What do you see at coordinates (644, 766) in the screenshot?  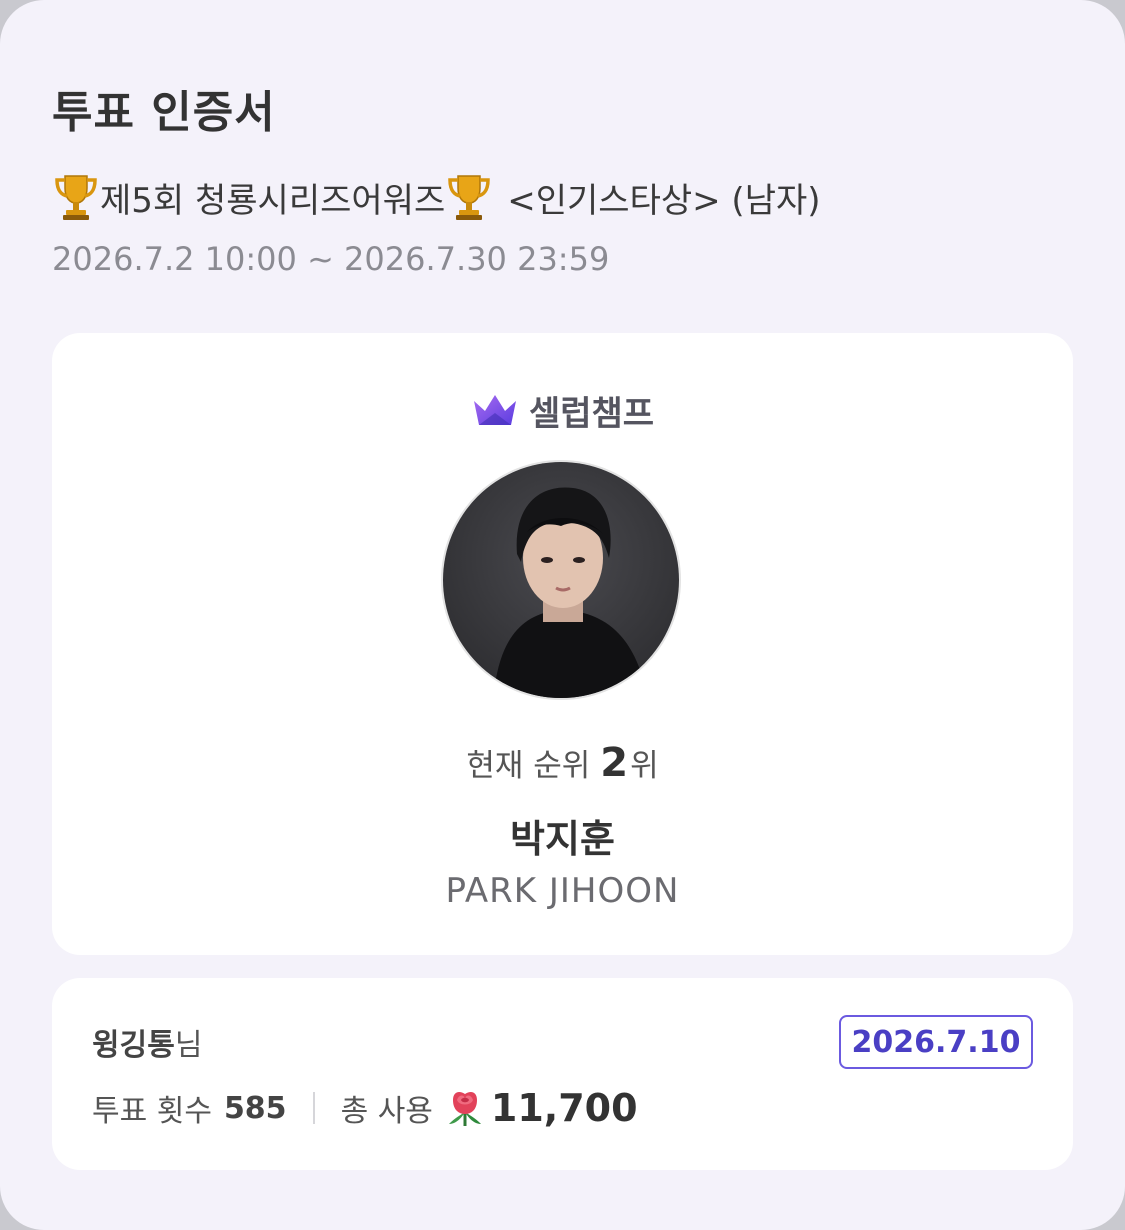 I see `rank-suffix: 위` at bounding box center [644, 766].